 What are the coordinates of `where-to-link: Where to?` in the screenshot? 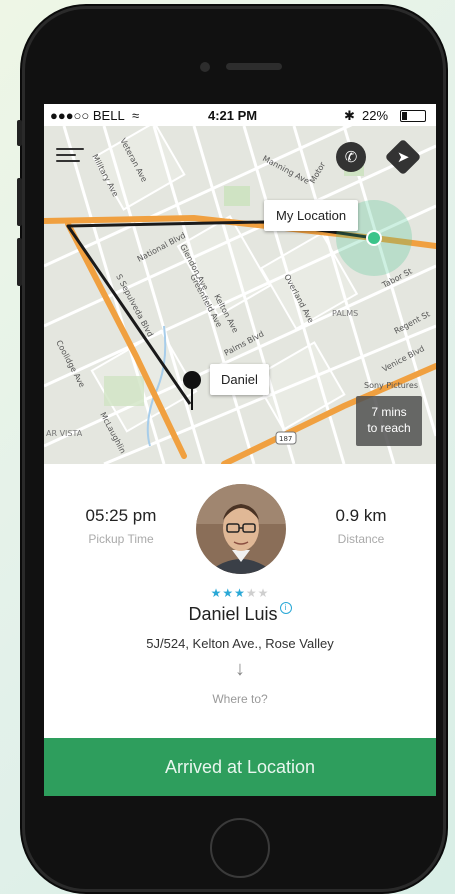 It's located at (240, 699).